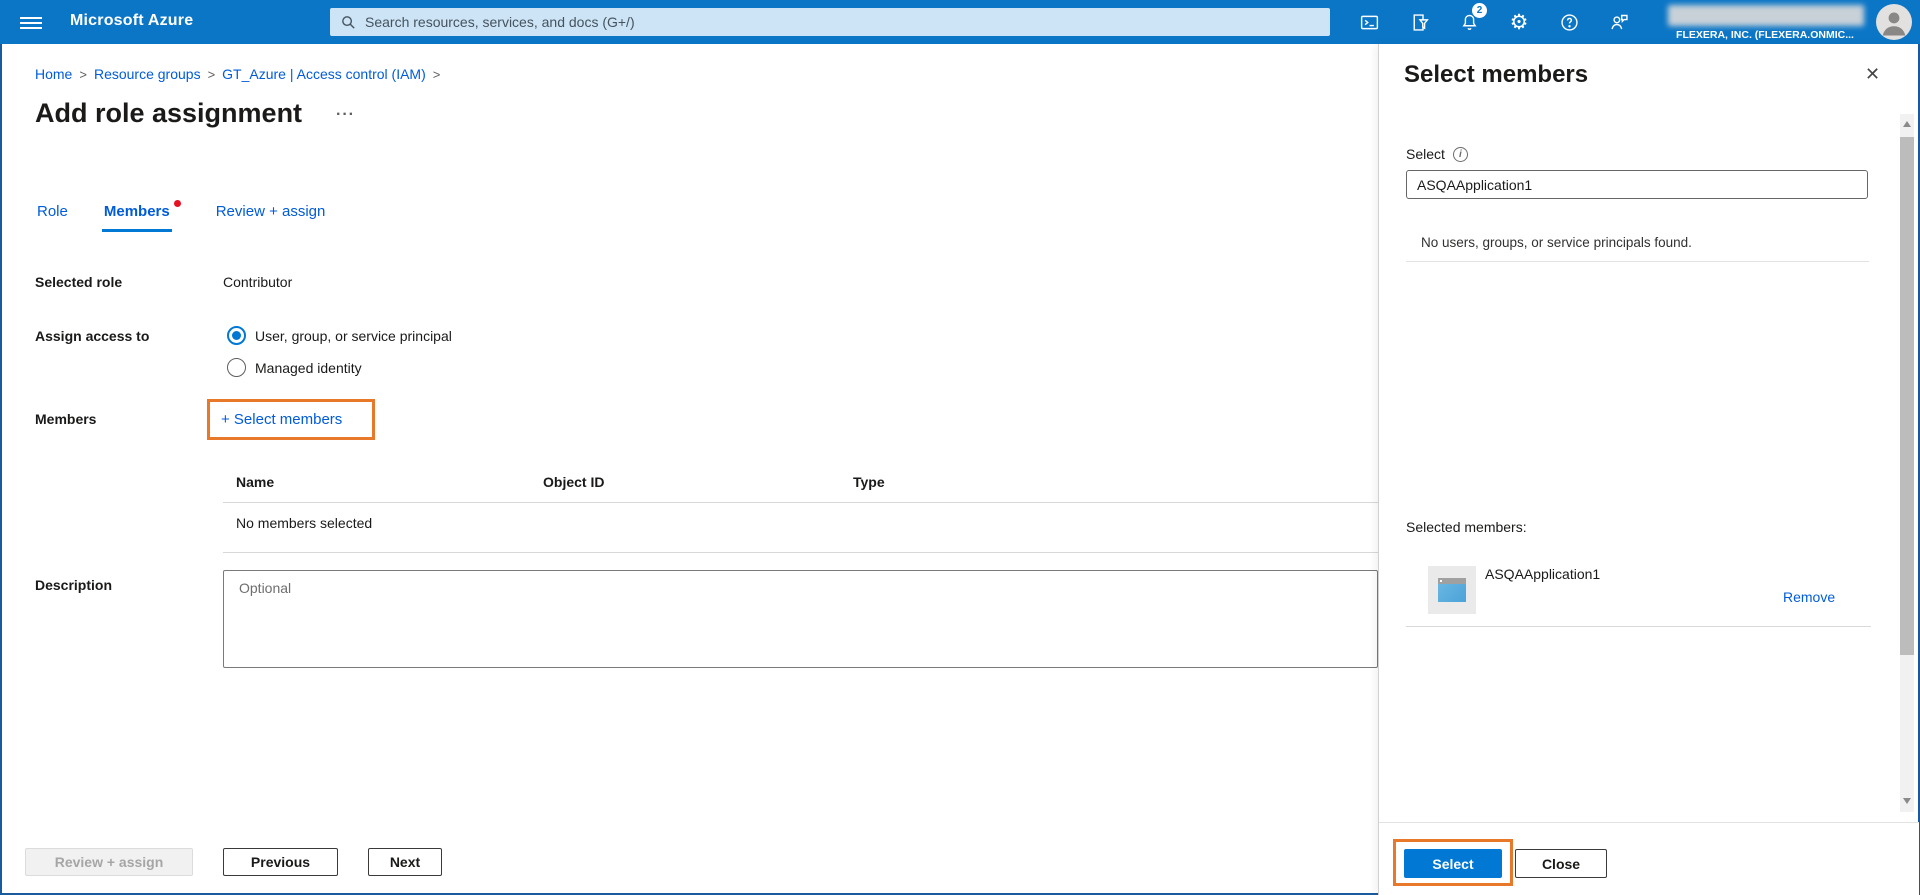 This screenshot has height=895, width=1920. I want to click on selected-member-name: ASQAApplication1, so click(1543, 574).